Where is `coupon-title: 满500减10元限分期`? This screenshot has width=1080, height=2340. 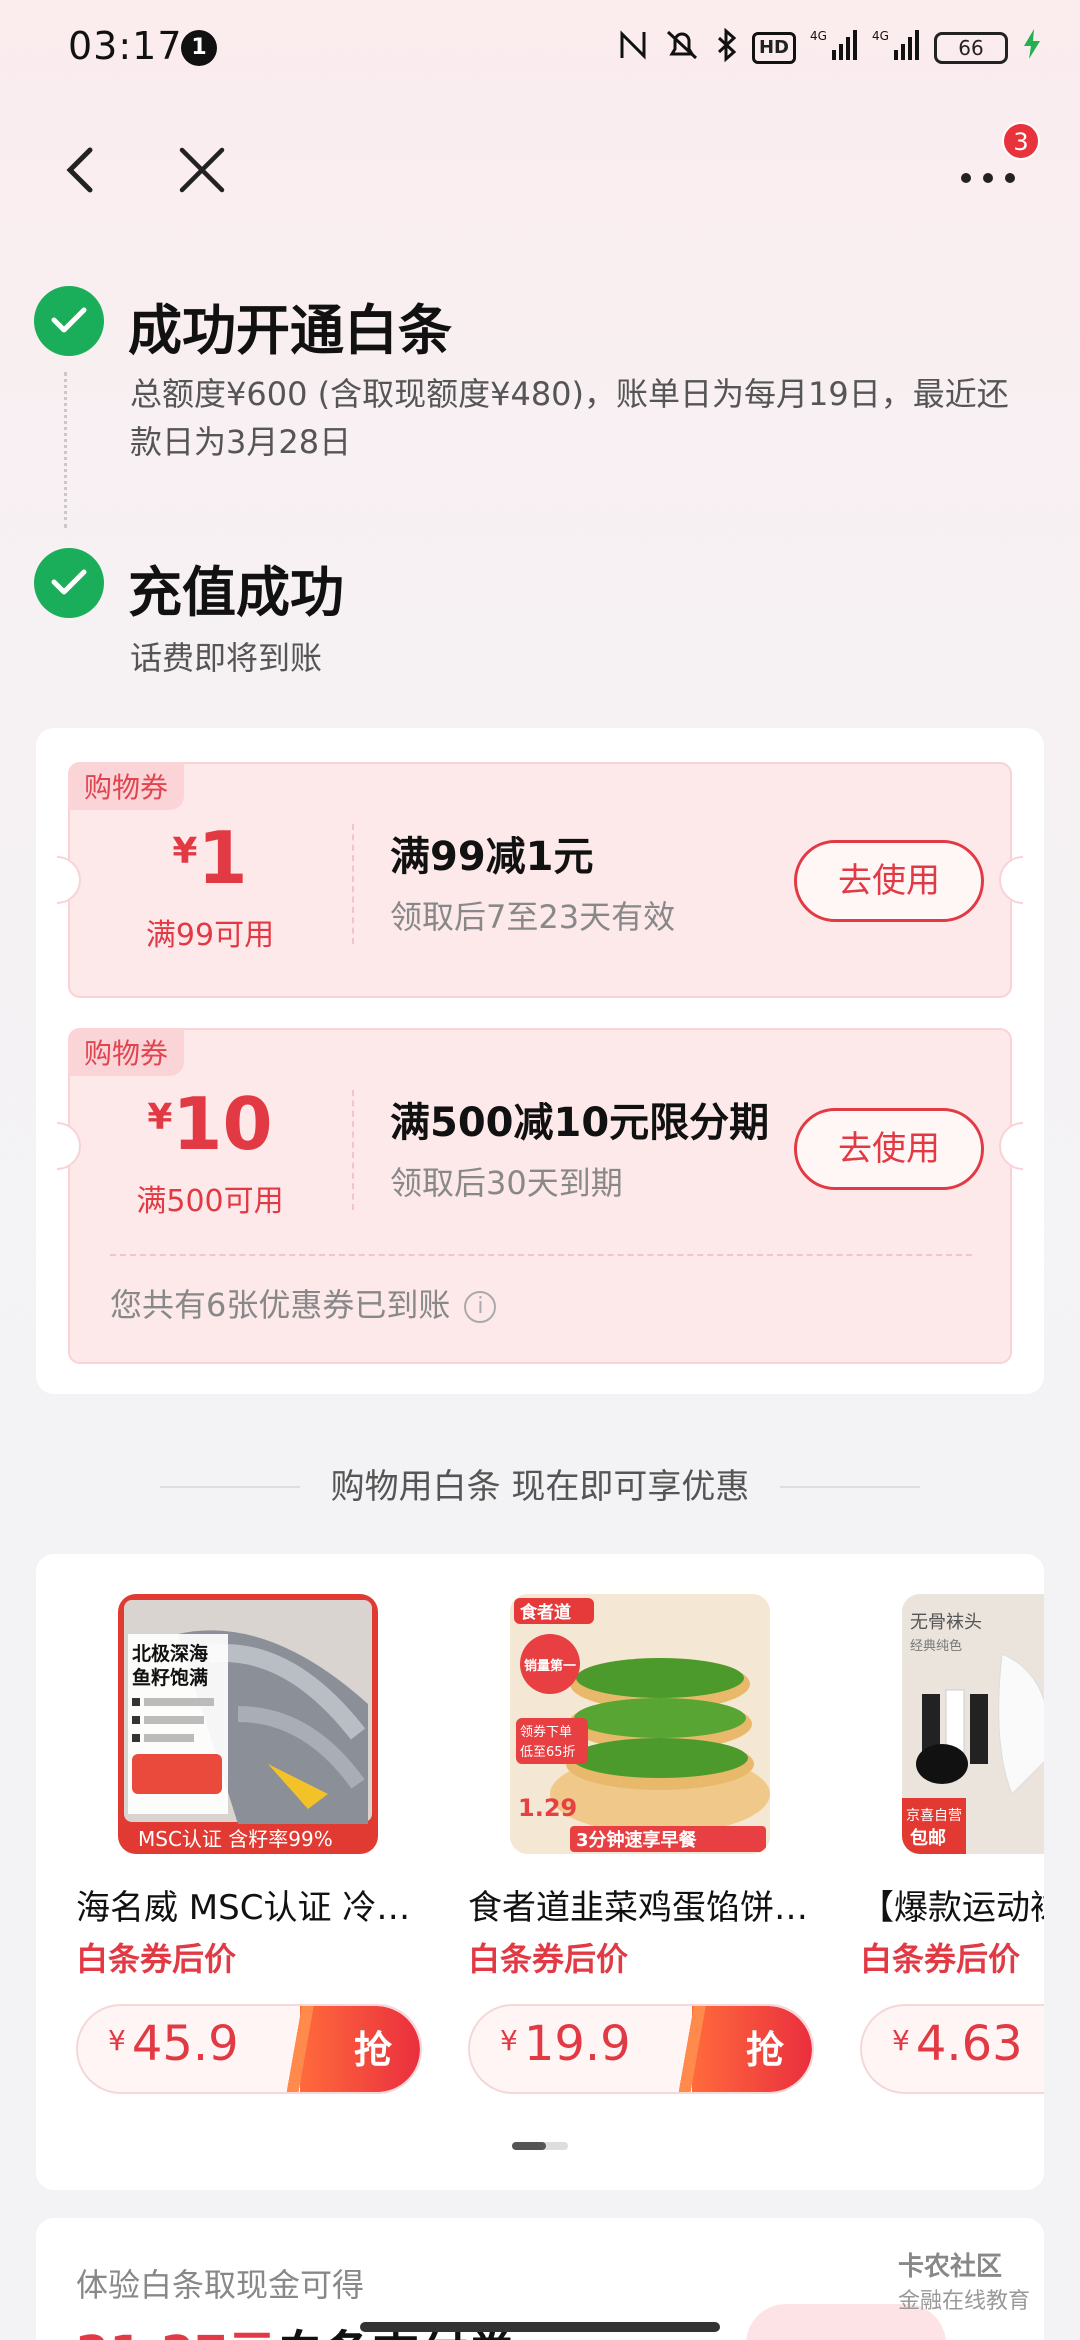
coupon-title: 满500减10元限分期 is located at coordinates (580, 1123).